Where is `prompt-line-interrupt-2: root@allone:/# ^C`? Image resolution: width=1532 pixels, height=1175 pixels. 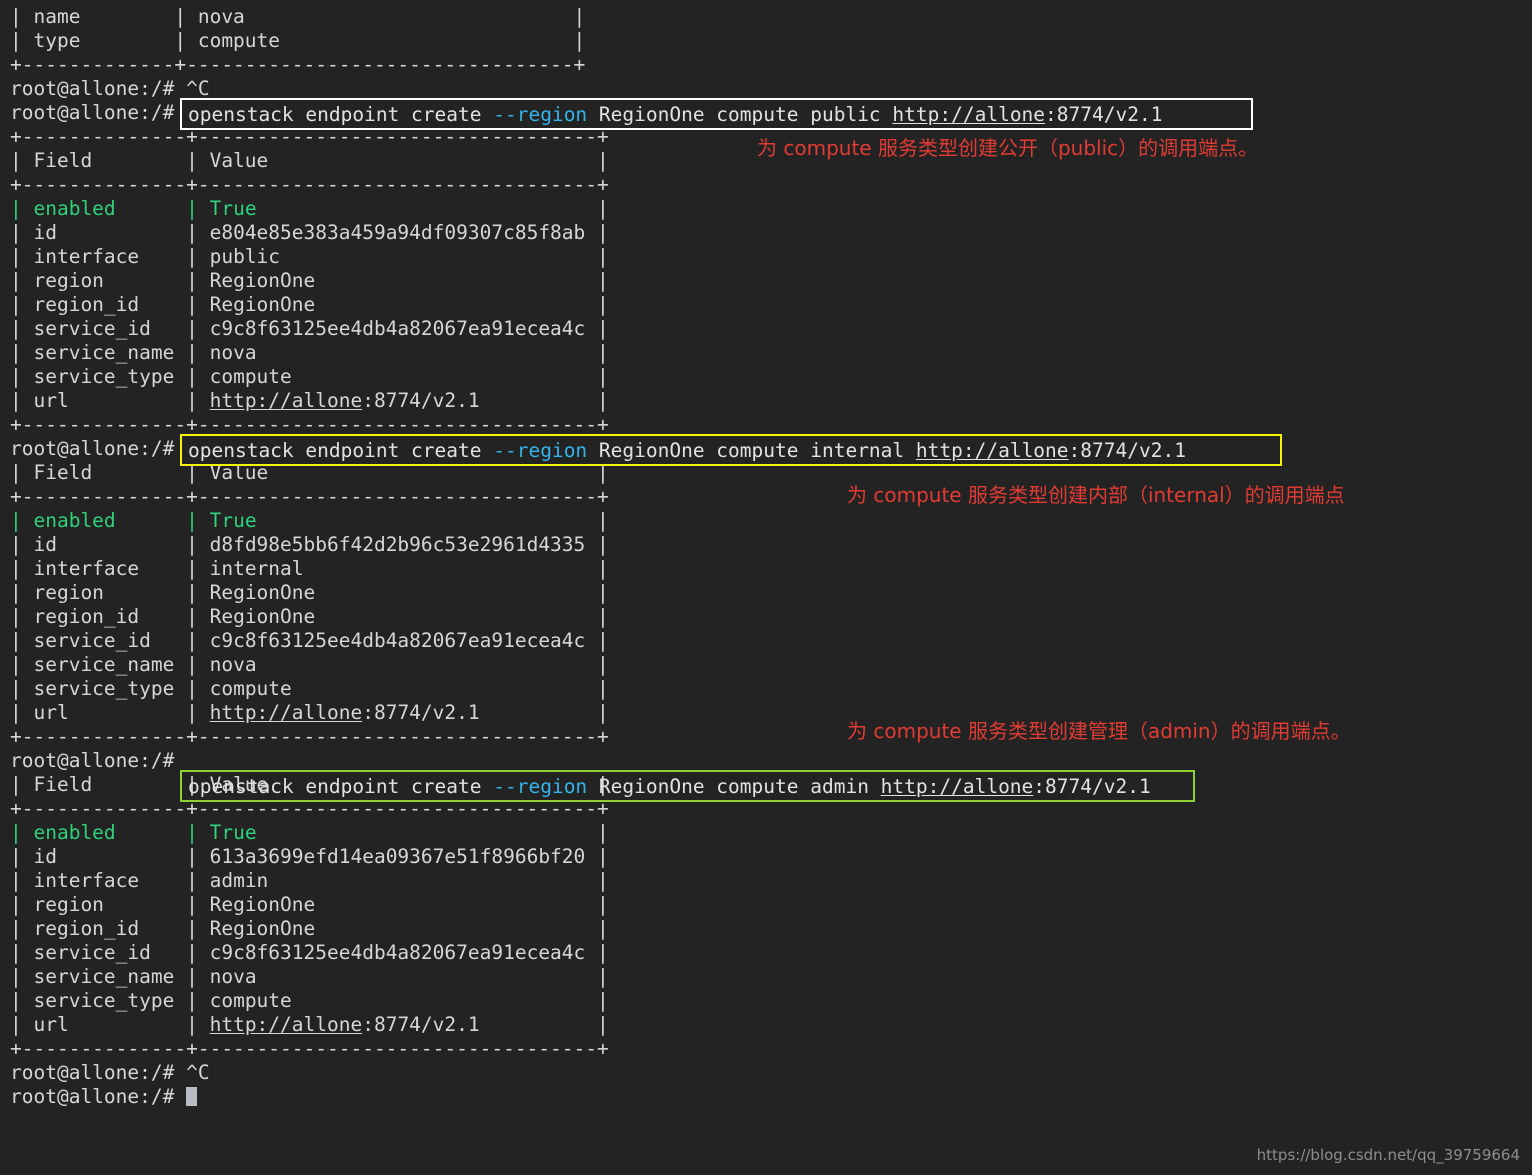
prompt-line-interrupt-2: root@allone:/# ^C is located at coordinates (110, 1072).